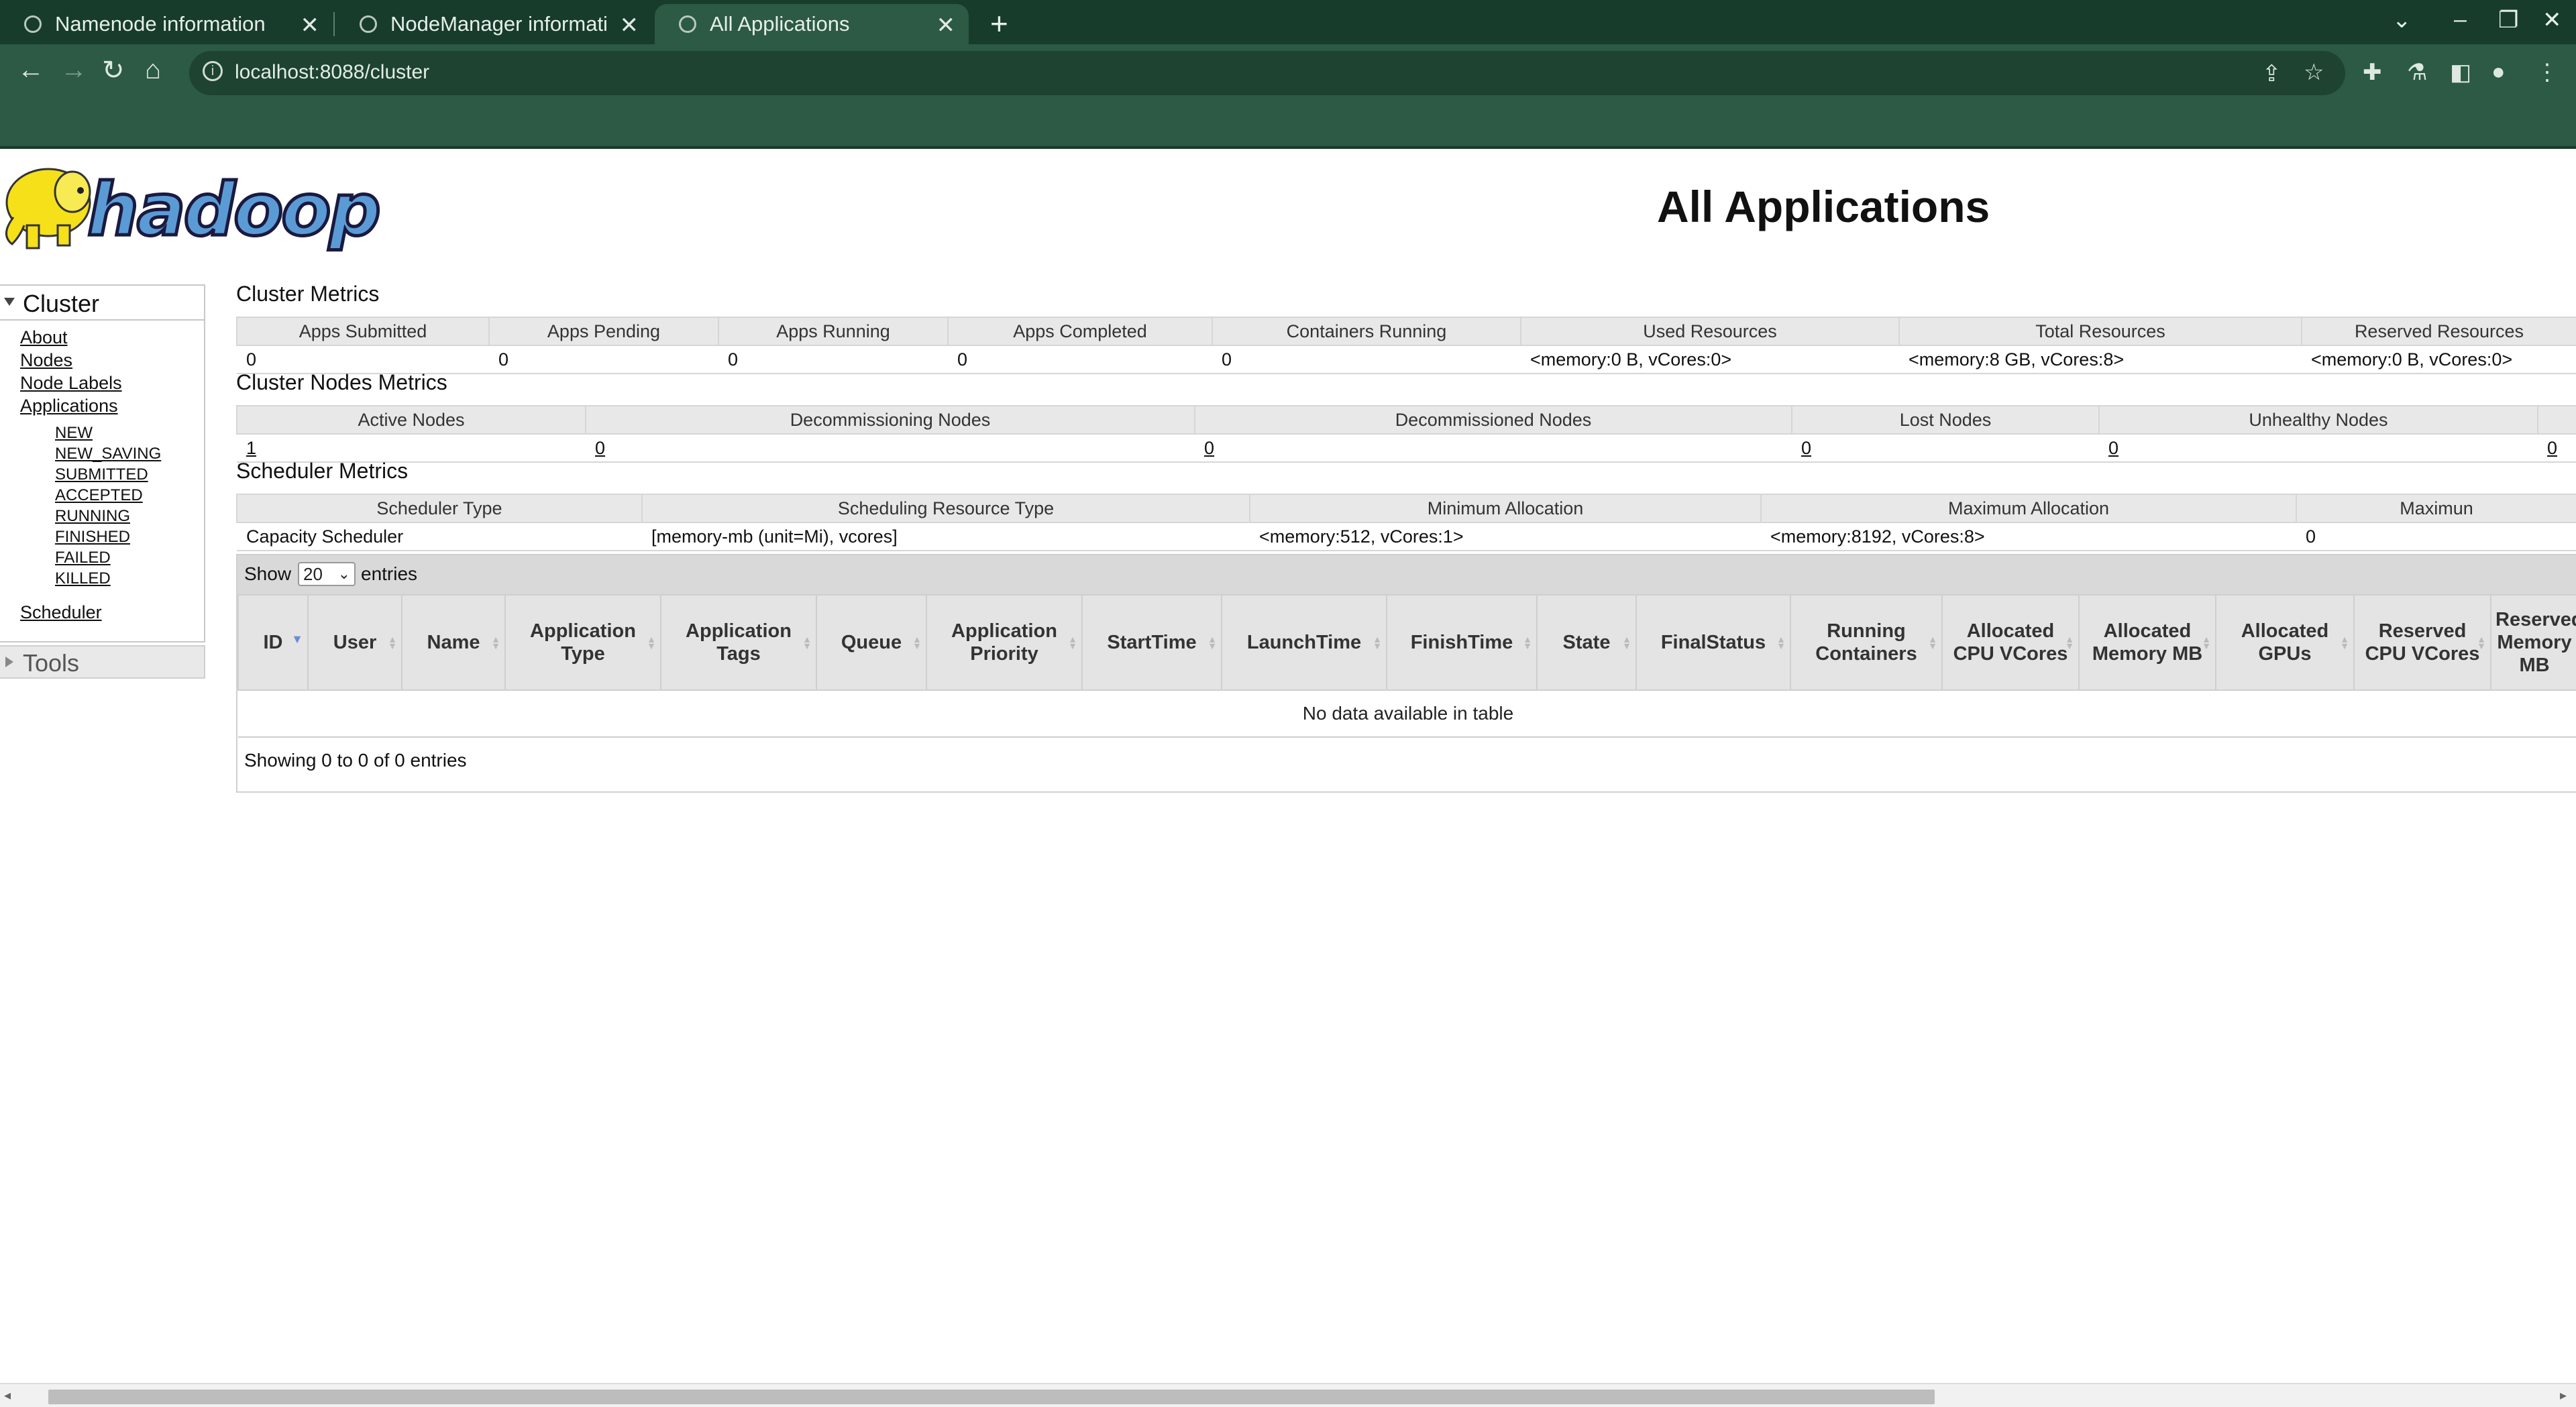 The width and height of the screenshot is (2576, 1407). Describe the element at coordinates (92, 537) in the screenshot. I see `sidebar-app-state-finished: FINISHED` at that location.